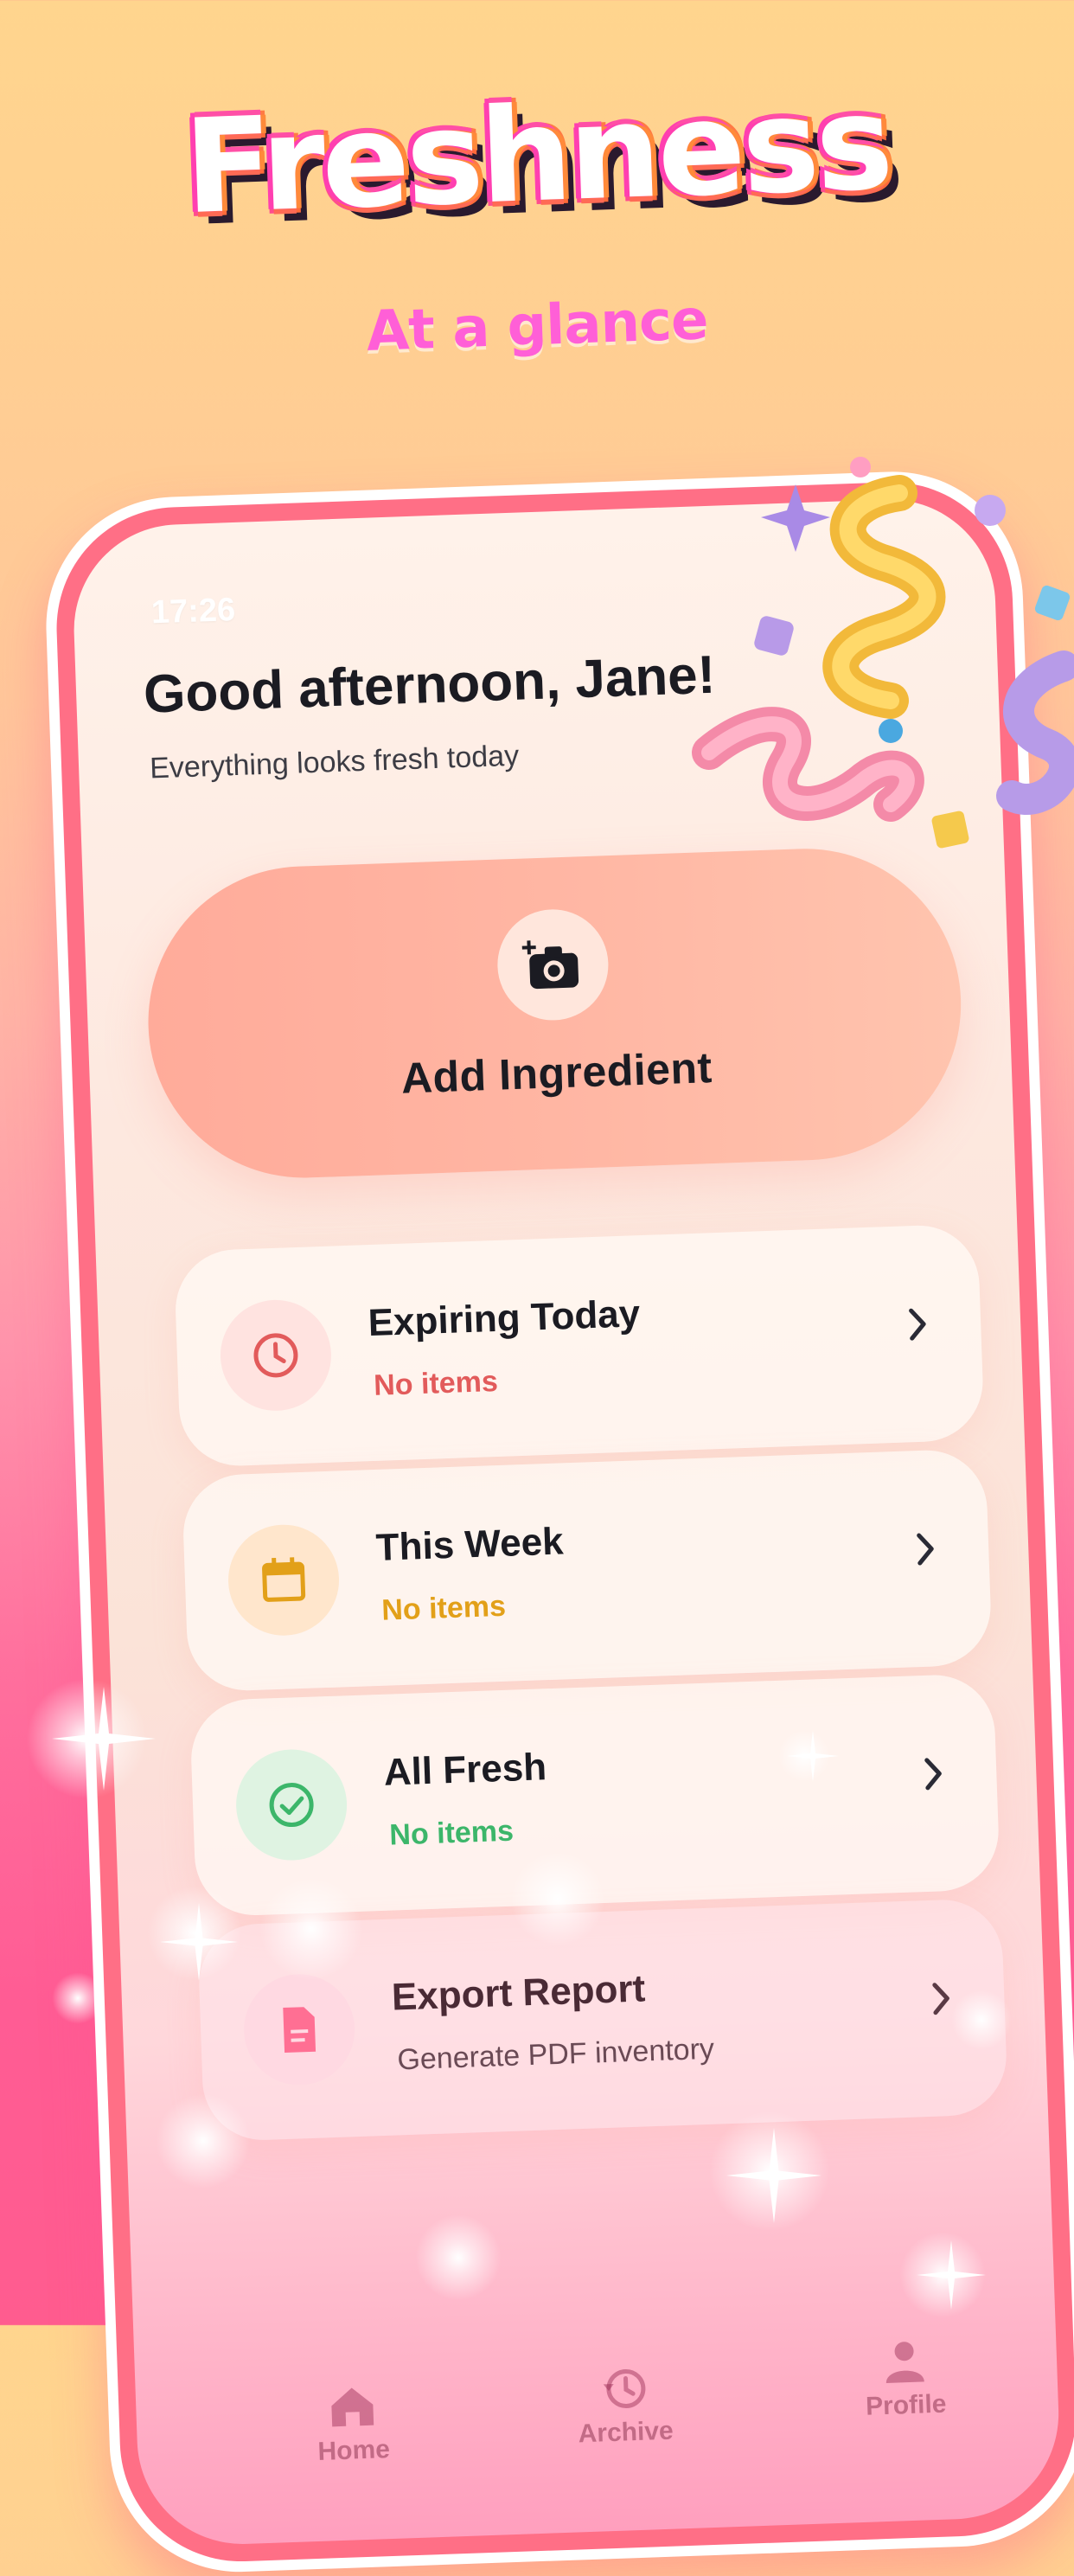 This screenshot has width=1074, height=2576. I want to click on tab-archive: Archive, so click(625, 2407).